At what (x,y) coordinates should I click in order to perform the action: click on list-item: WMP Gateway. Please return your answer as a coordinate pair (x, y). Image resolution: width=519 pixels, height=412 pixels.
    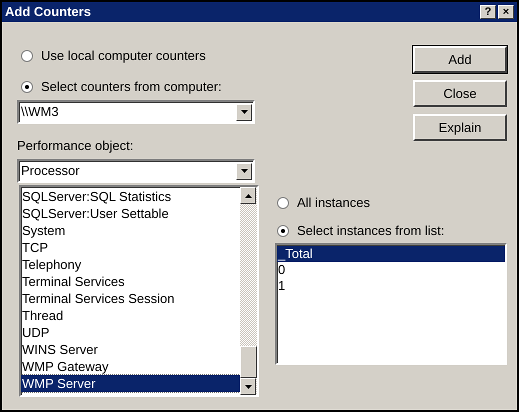
    Looking at the image, I should click on (130, 366).